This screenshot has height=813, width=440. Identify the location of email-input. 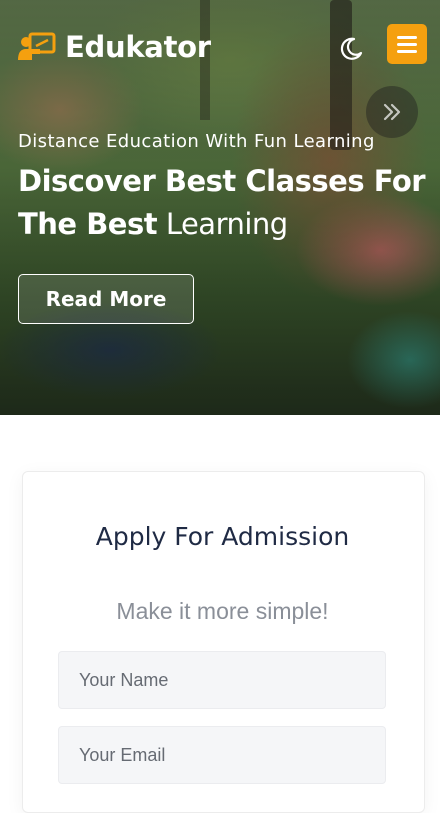
(222, 755).